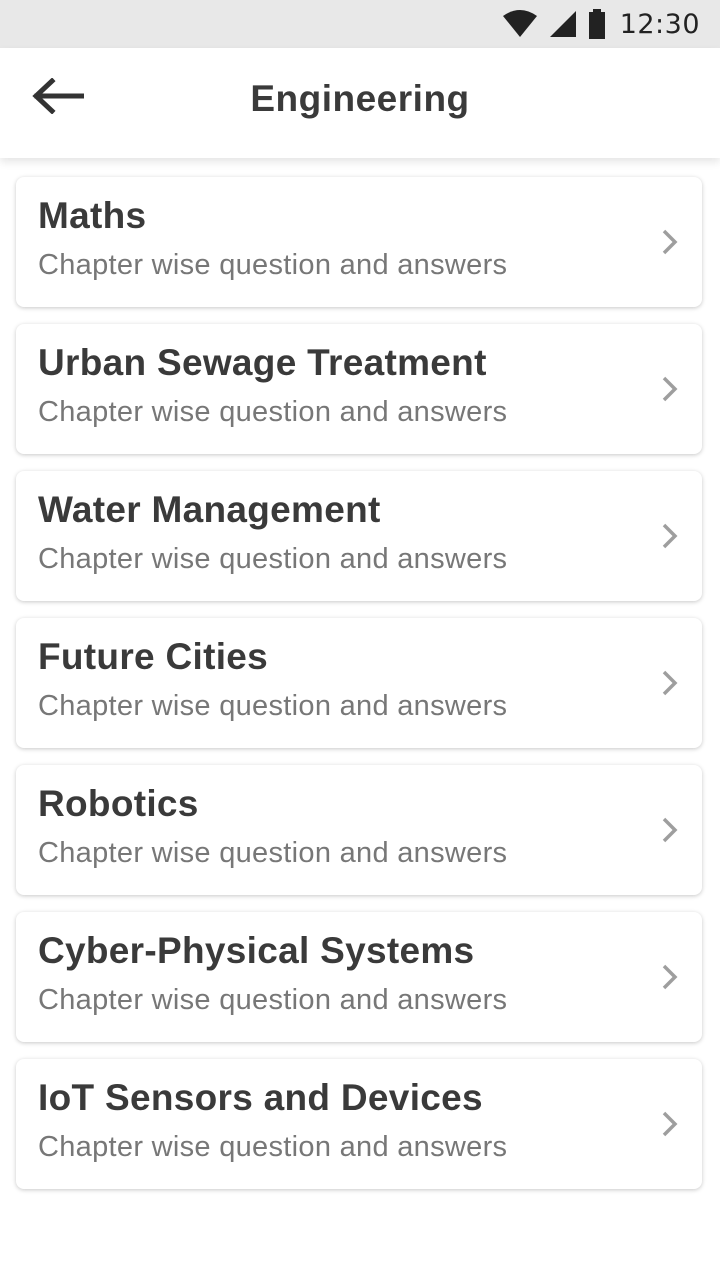 Image resolution: width=720 pixels, height=1280 pixels. I want to click on subject-title: Robotics, so click(118, 803).